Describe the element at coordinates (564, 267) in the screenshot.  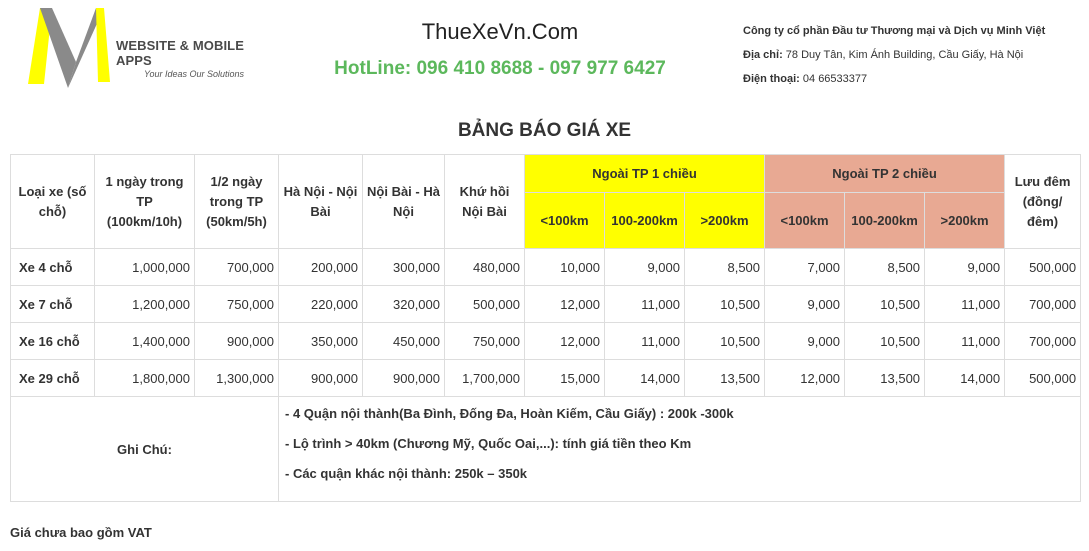
I see `price-cell: 10,000` at that location.